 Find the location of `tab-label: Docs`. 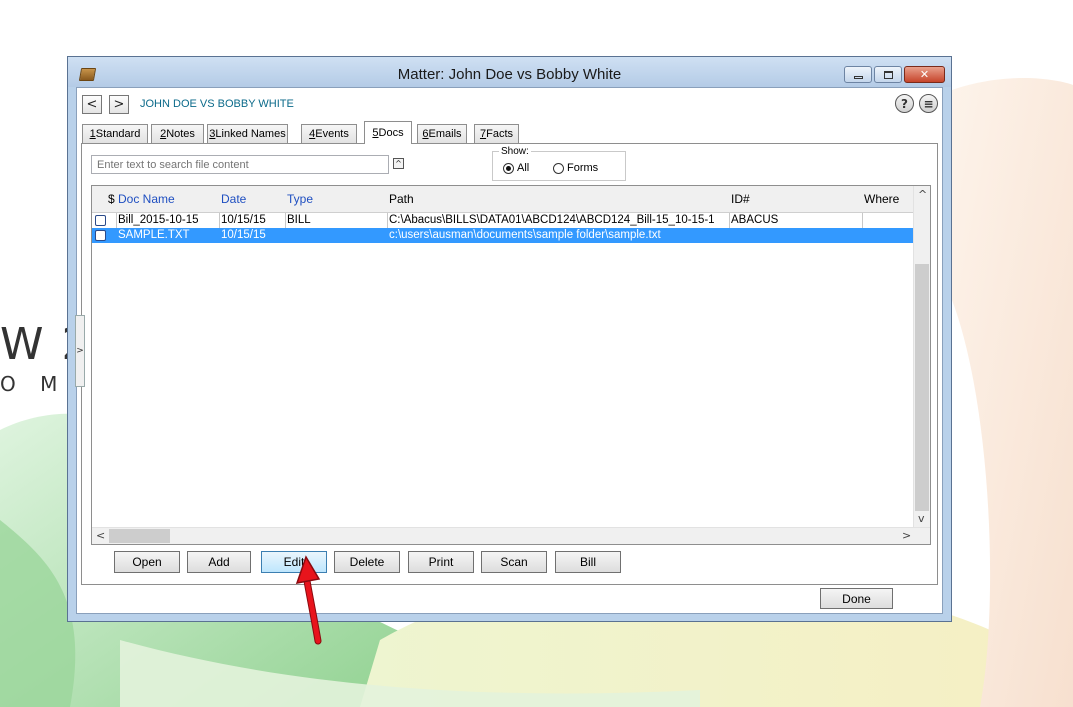

tab-label: Docs is located at coordinates (391, 133).